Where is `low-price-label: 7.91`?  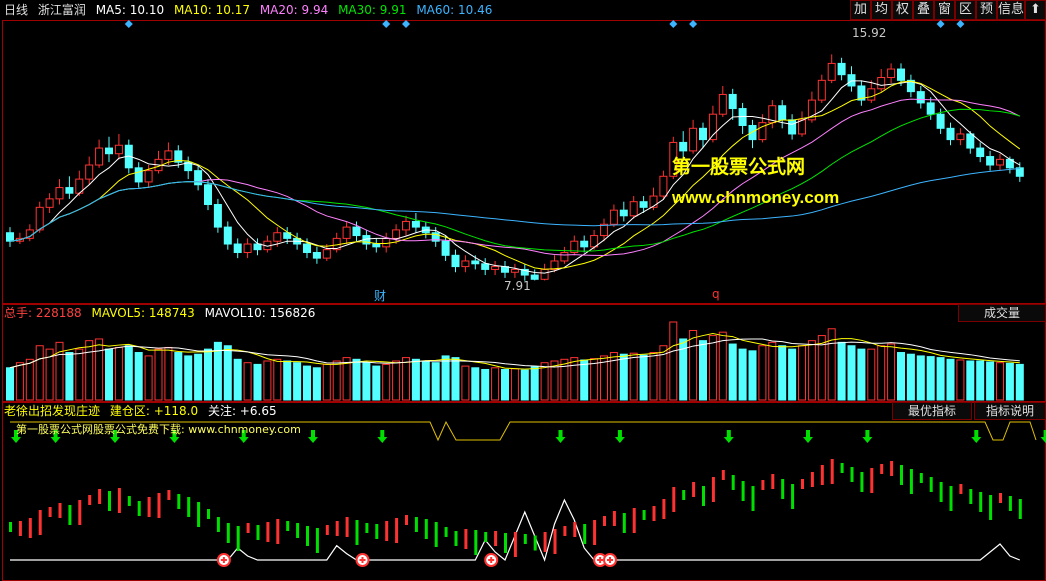
low-price-label: 7.91 is located at coordinates (517, 286).